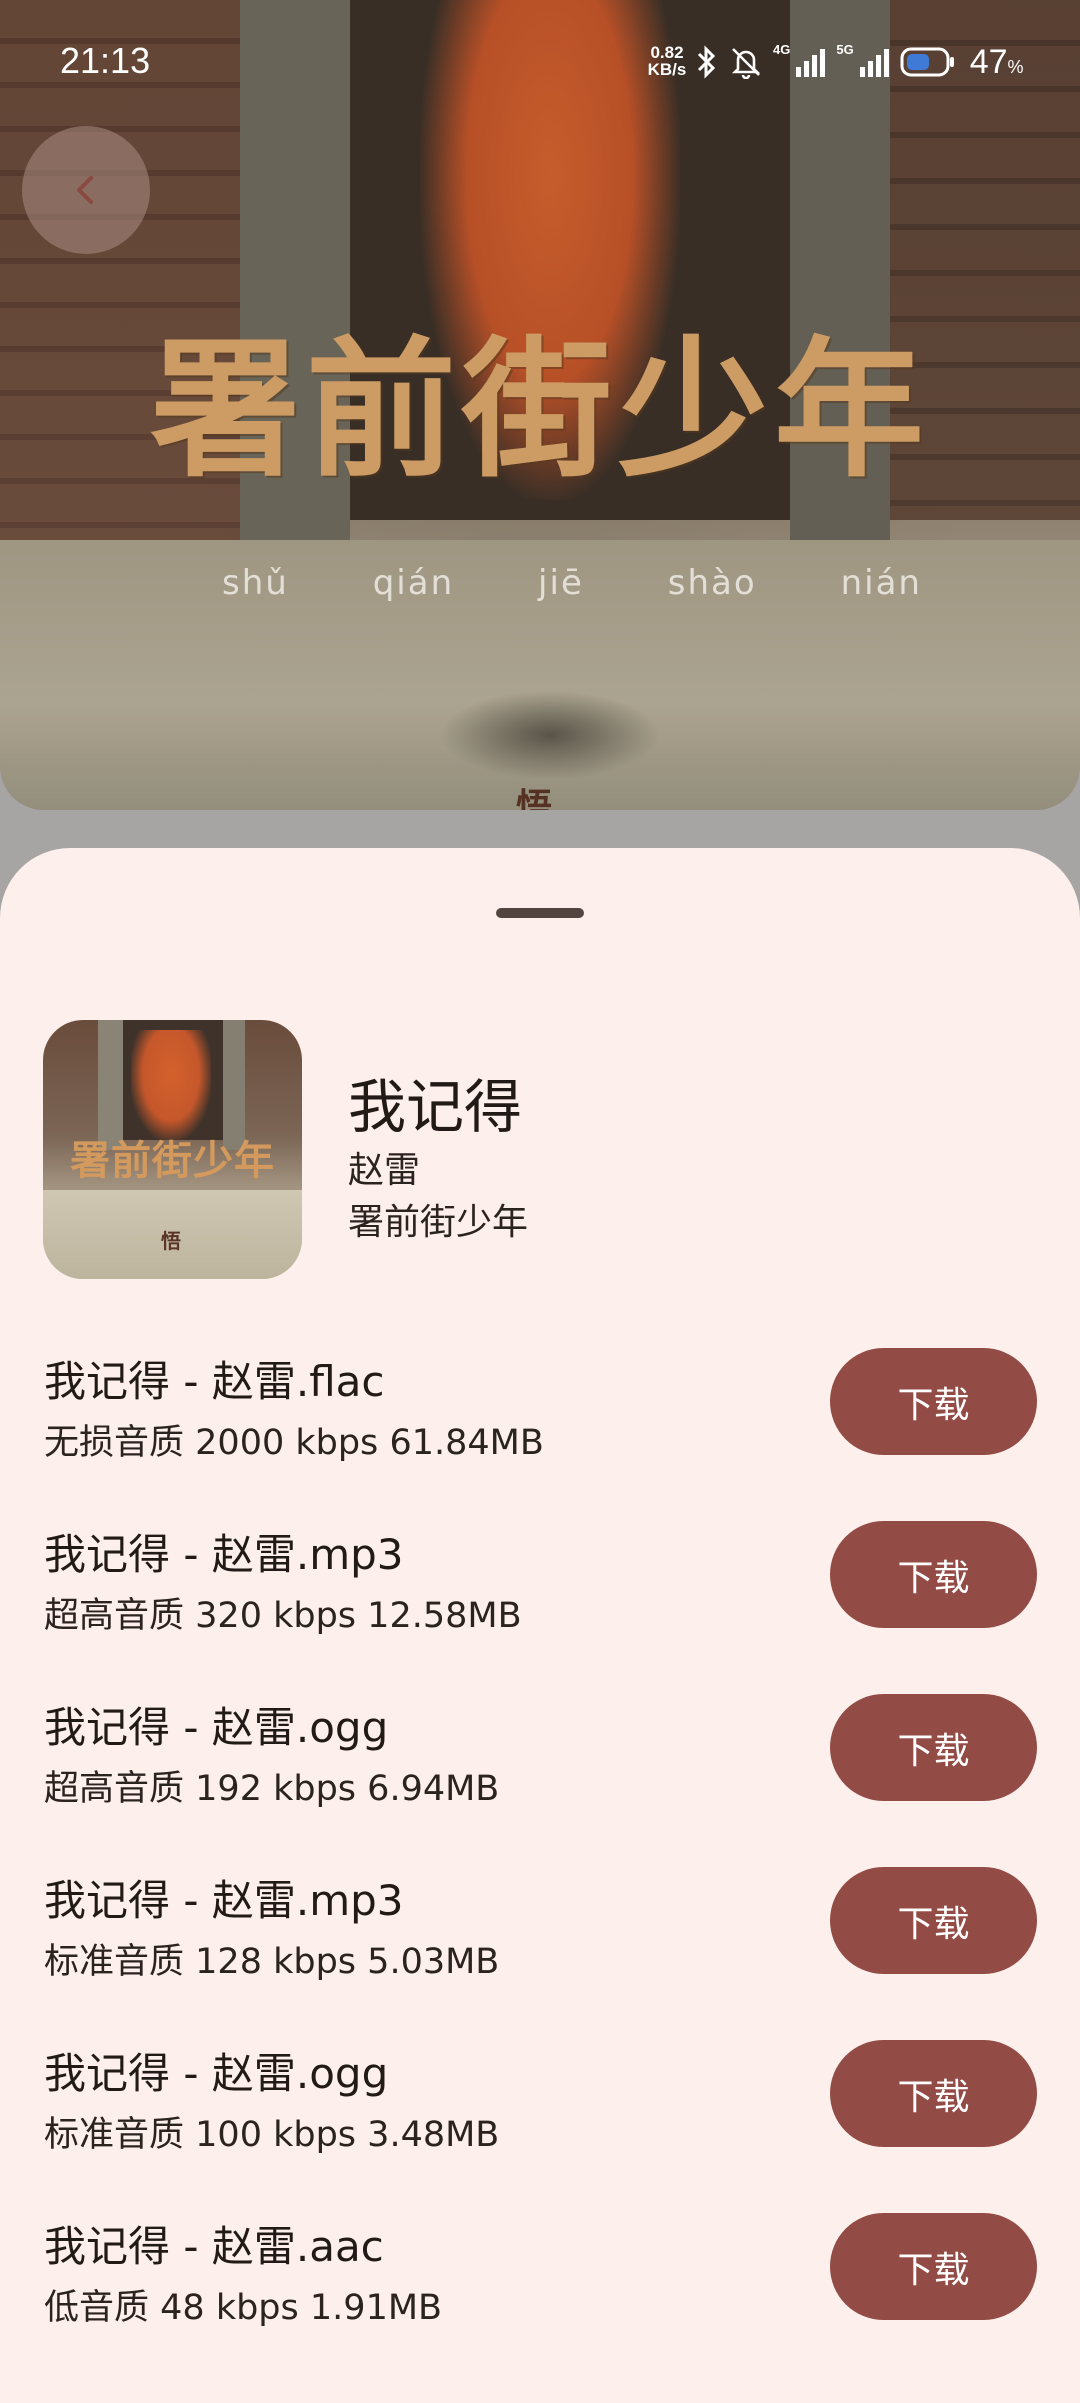  I want to click on song-album: 署前街少年, so click(438, 1222).